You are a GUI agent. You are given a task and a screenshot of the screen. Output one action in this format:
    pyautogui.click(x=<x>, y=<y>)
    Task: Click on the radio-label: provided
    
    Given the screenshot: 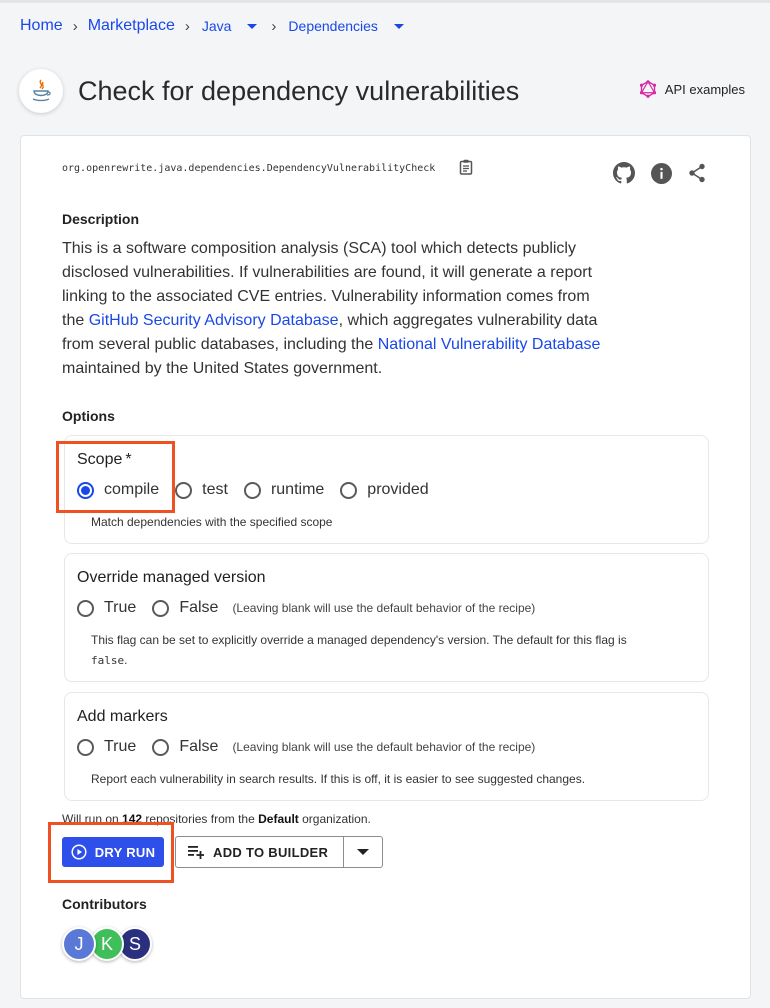 What is the action you would take?
    pyautogui.click(x=398, y=489)
    